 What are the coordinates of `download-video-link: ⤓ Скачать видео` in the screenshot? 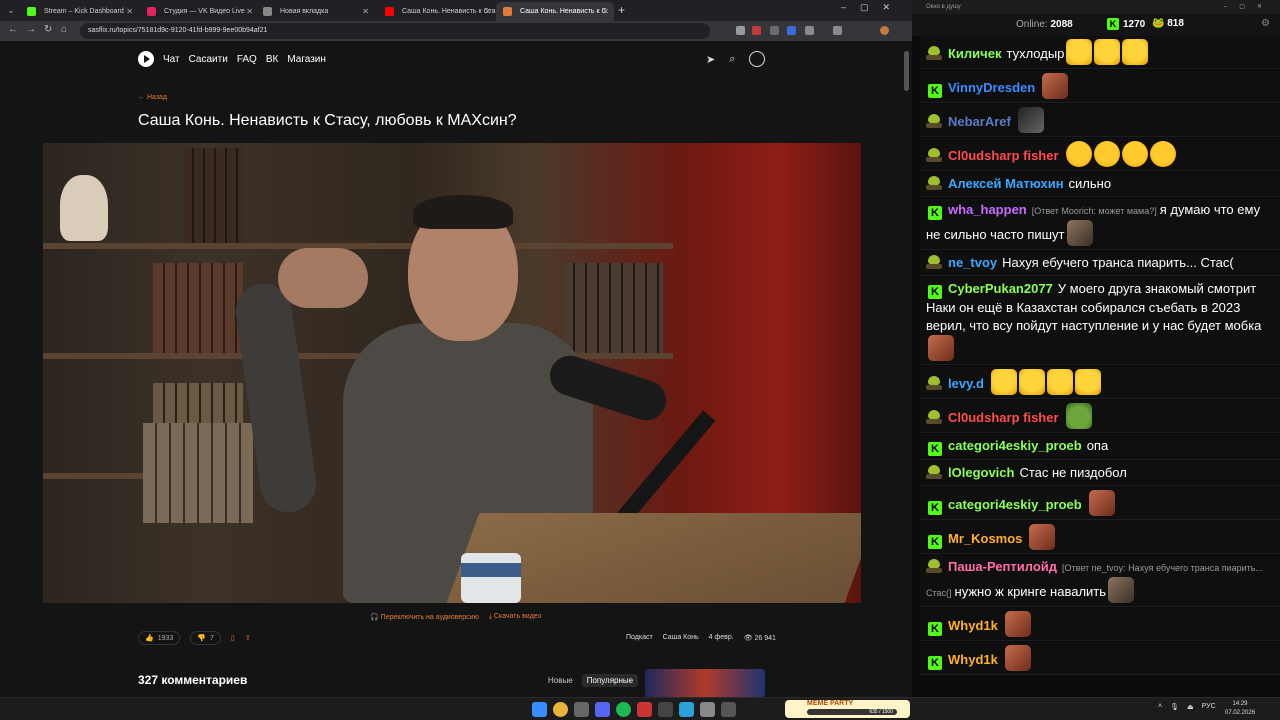 It's located at (515, 617).